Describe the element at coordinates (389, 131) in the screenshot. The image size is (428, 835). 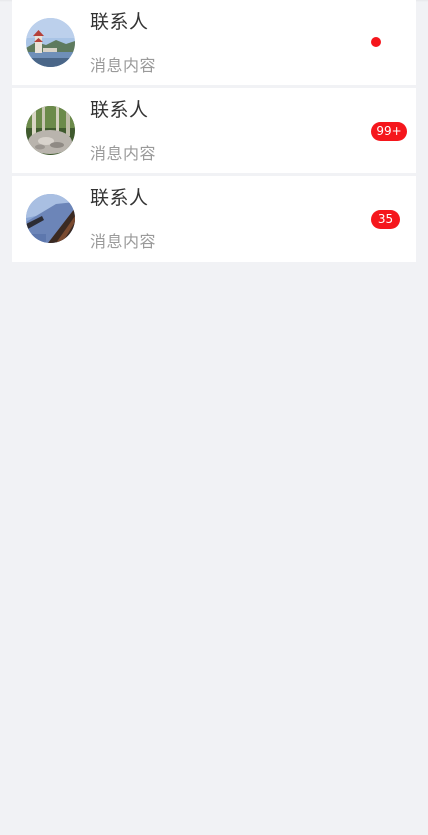
I see `unread-count-badge: 99+` at that location.